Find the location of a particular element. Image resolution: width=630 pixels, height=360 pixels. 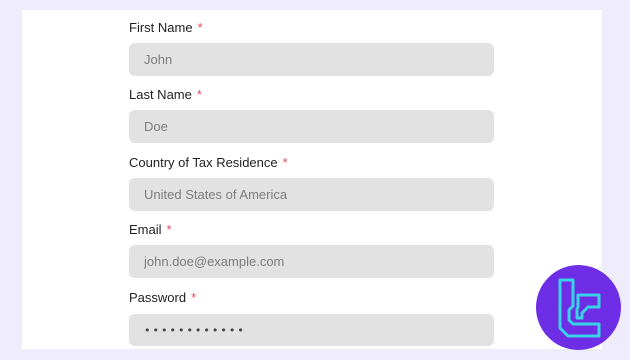

last-name-label: Last Name * is located at coordinates (165, 94).